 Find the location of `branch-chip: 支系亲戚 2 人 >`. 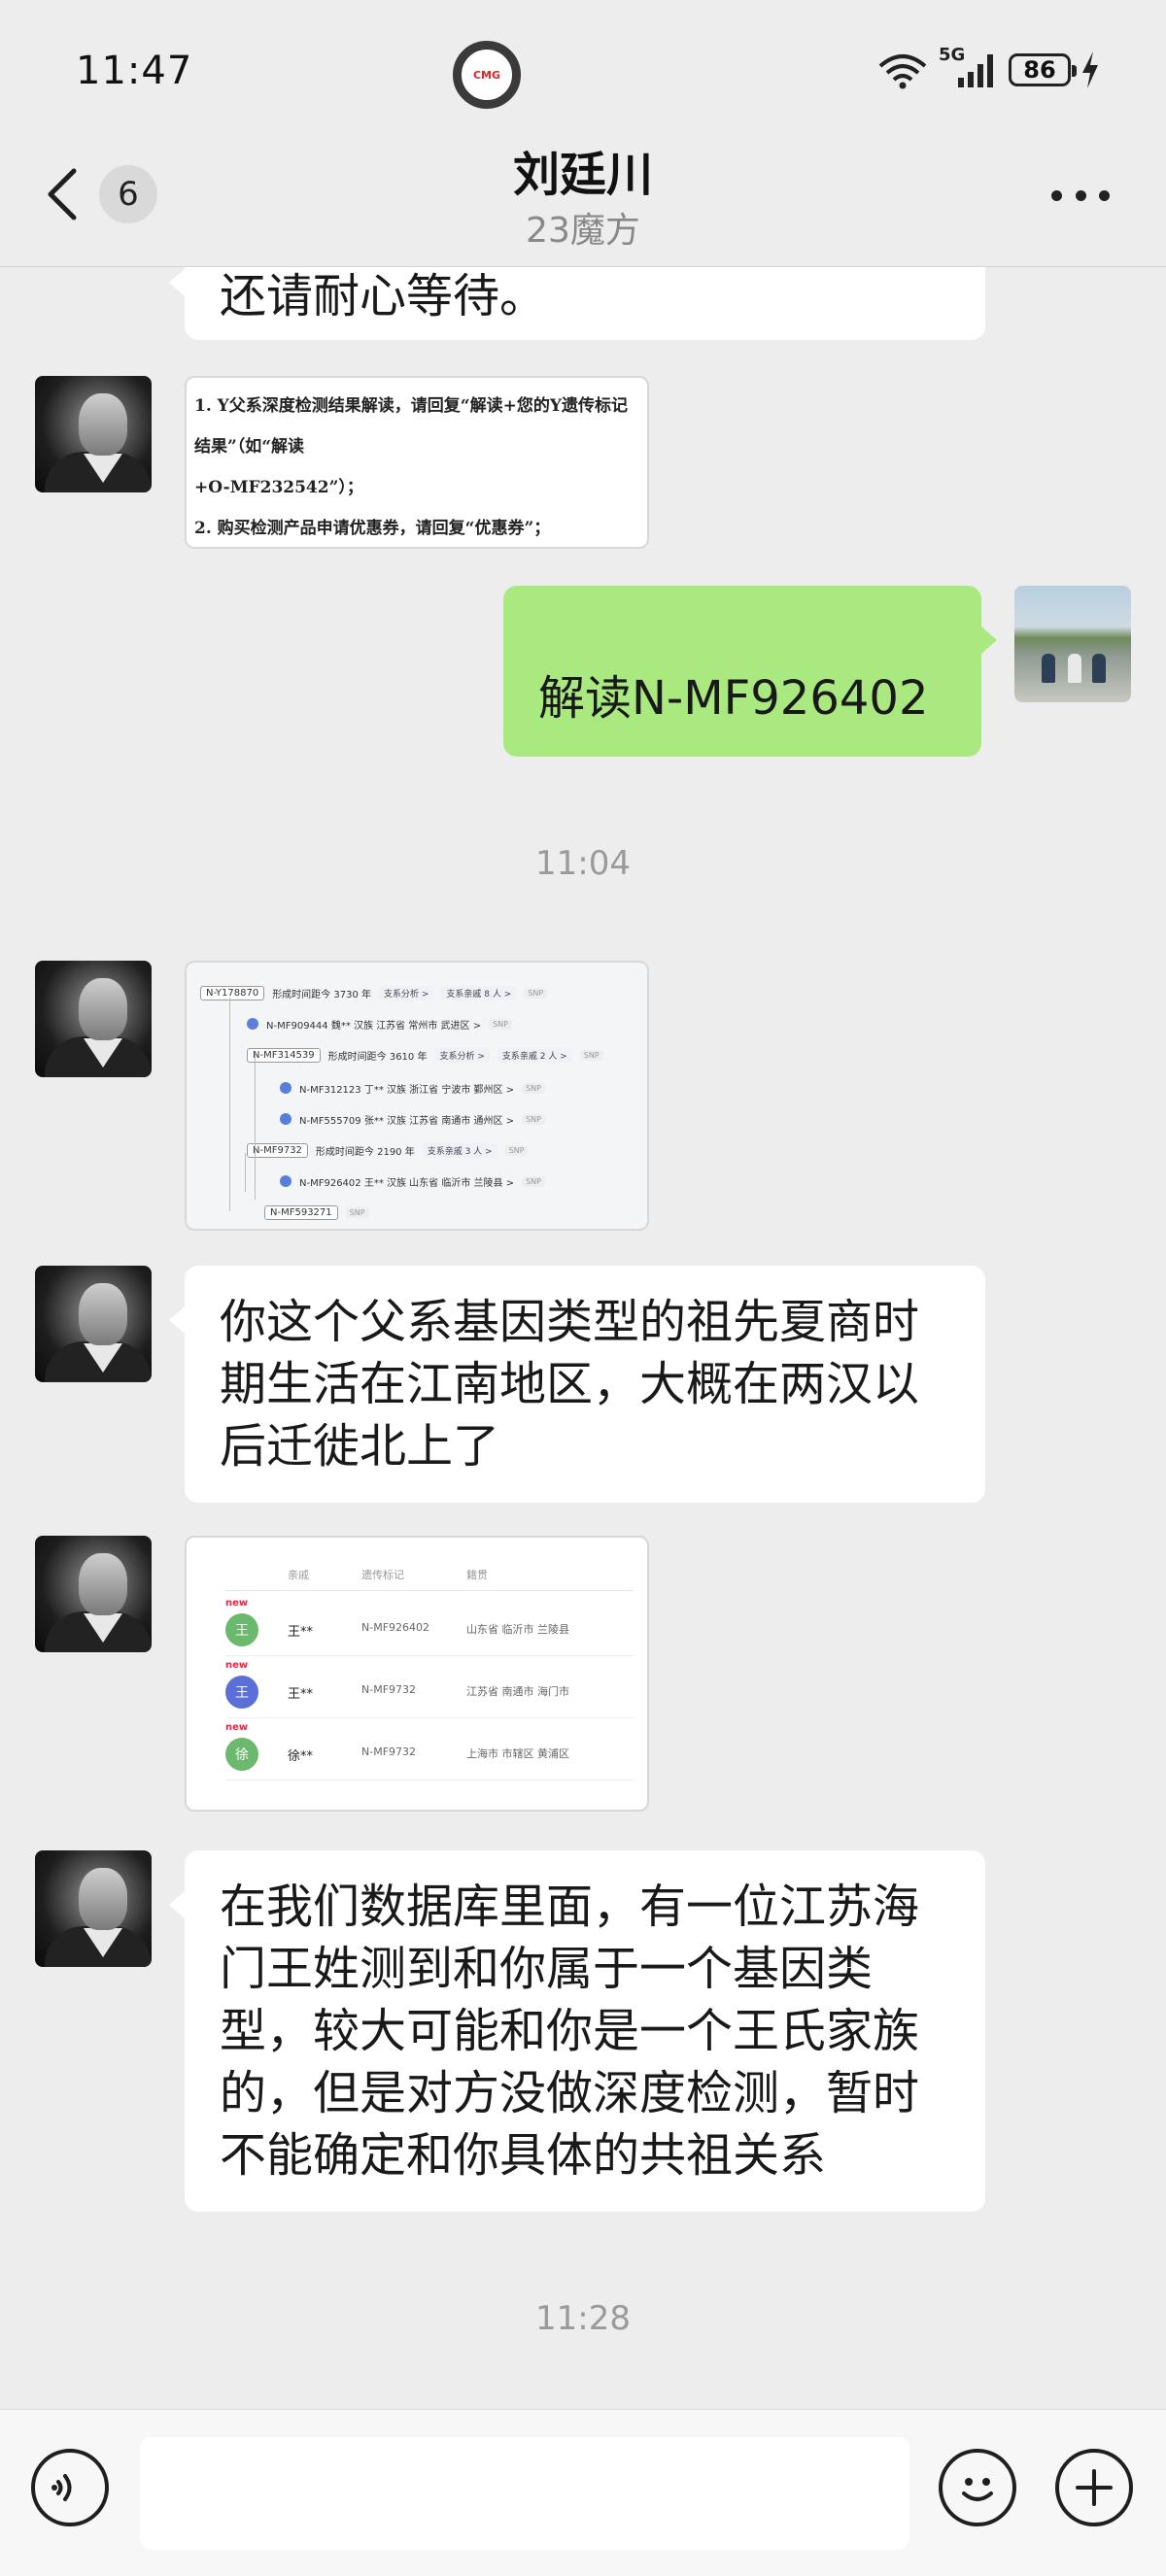

branch-chip: 支系亲戚 2 人 > is located at coordinates (534, 1055).